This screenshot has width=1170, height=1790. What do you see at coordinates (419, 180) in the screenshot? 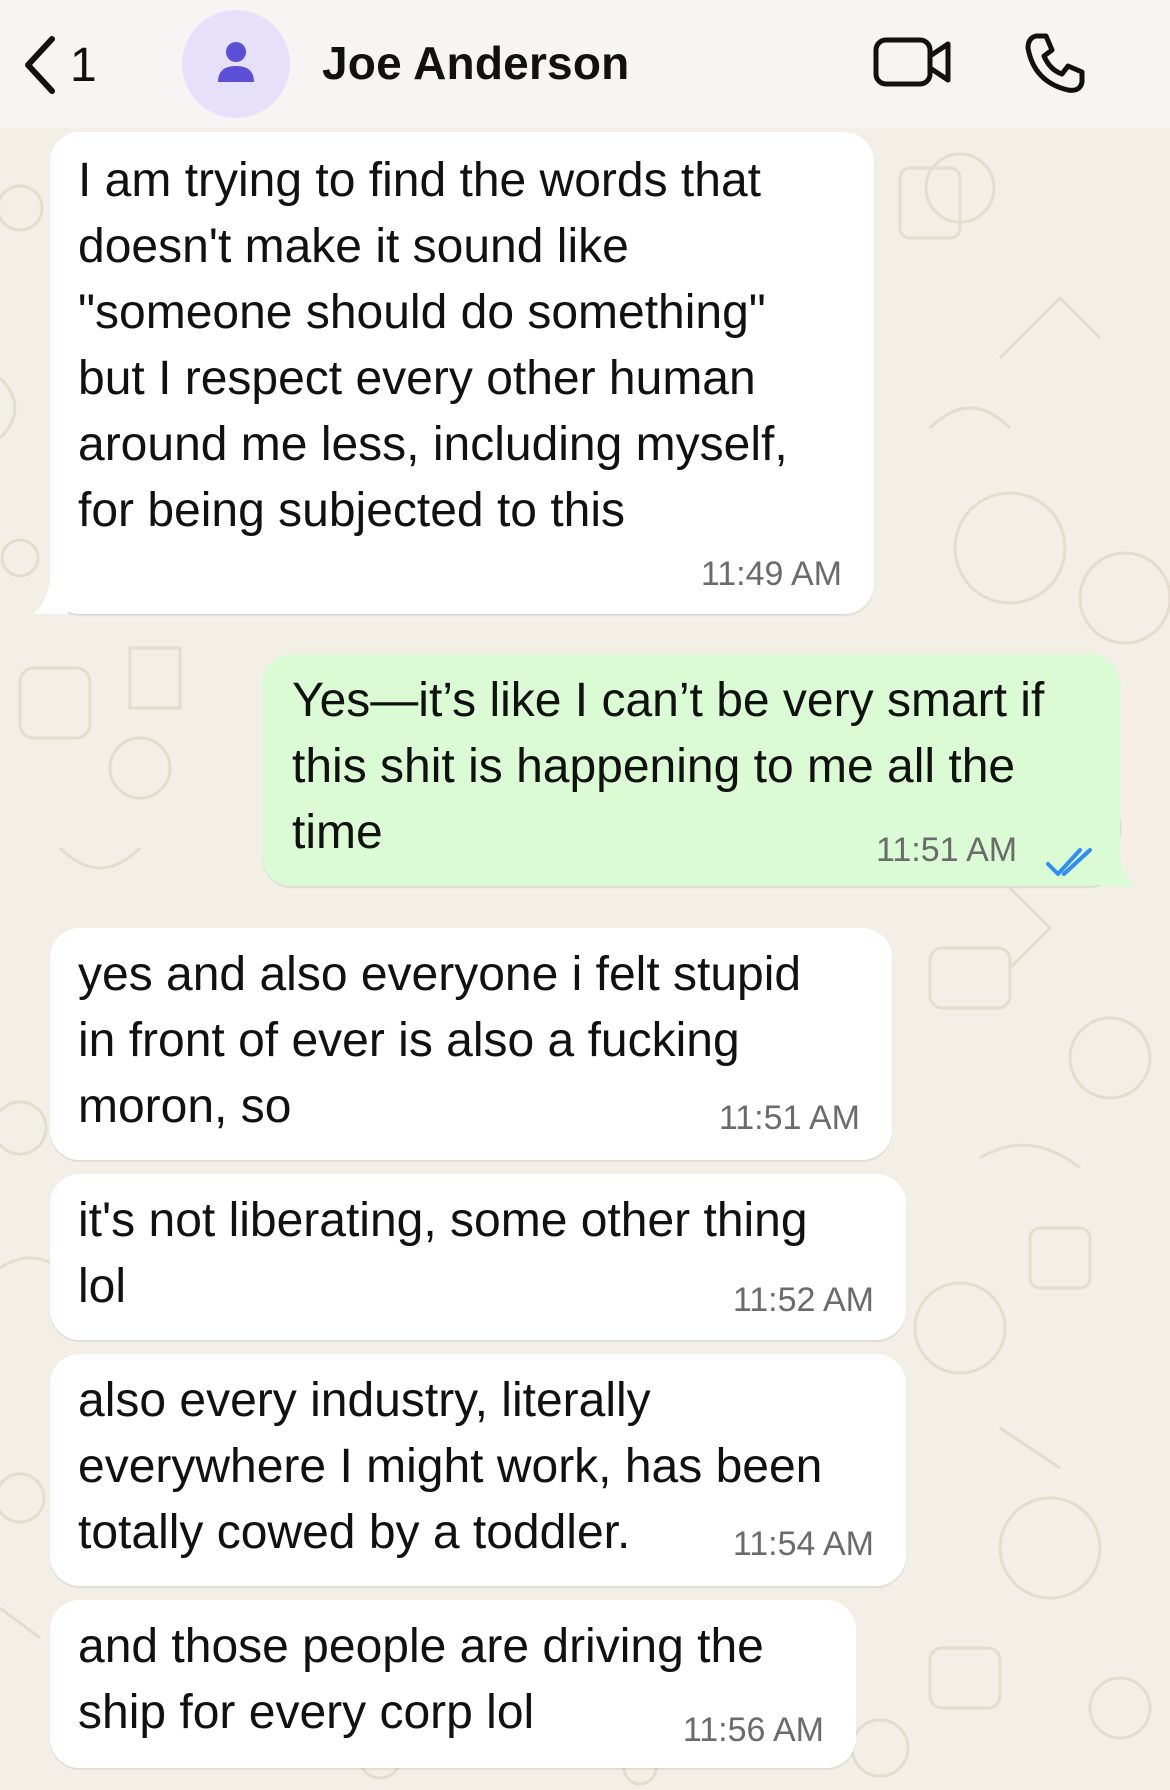
I see `message-line: I am trying to find the words that` at bounding box center [419, 180].